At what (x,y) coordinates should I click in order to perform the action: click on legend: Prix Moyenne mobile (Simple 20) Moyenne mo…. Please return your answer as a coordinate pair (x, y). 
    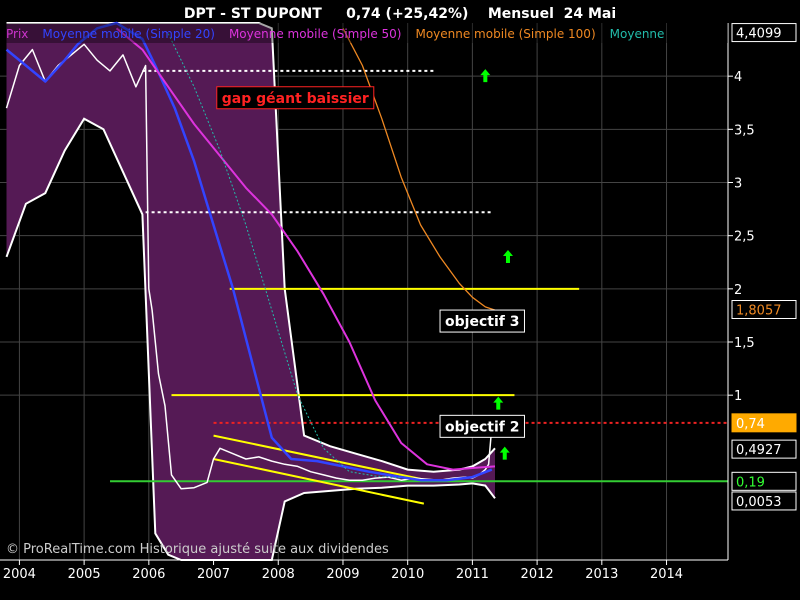
    Looking at the image, I should click on (364, 33).